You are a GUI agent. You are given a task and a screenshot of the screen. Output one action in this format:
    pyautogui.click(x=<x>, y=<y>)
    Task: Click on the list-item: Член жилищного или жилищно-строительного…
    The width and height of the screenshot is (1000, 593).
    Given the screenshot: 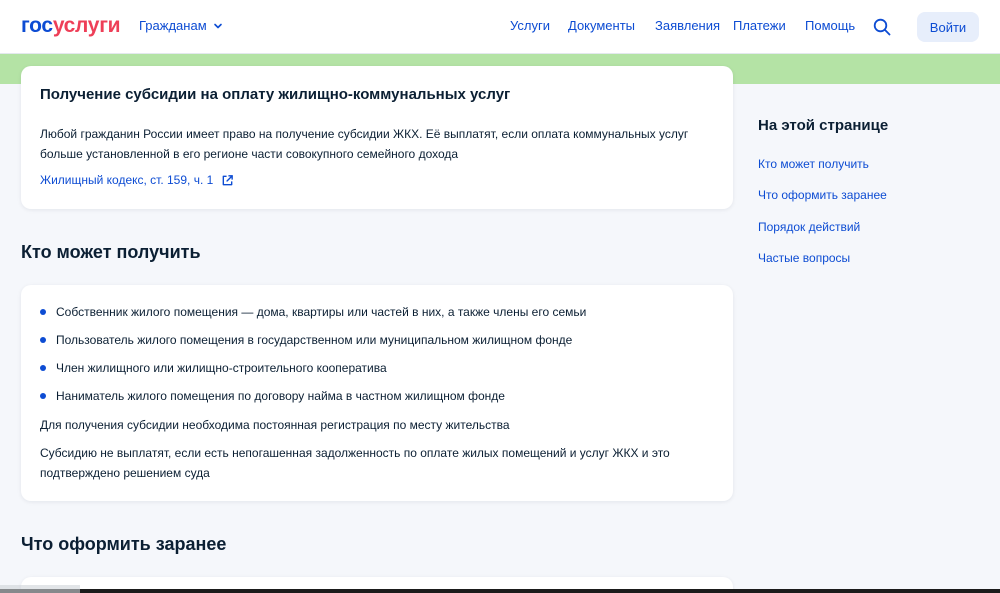 What is the action you would take?
    pyautogui.click(x=213, y=368)
    